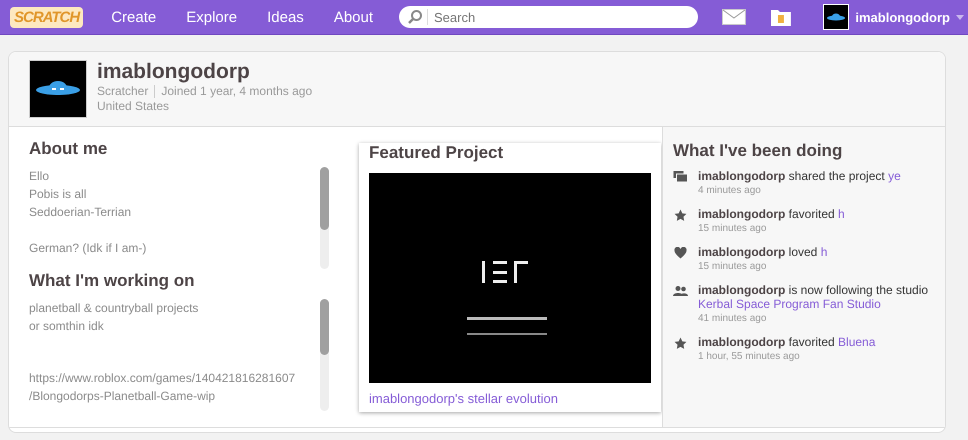 This screenshot has width=968, height=440. I want to click on nav-link: About, so click(354, 17).